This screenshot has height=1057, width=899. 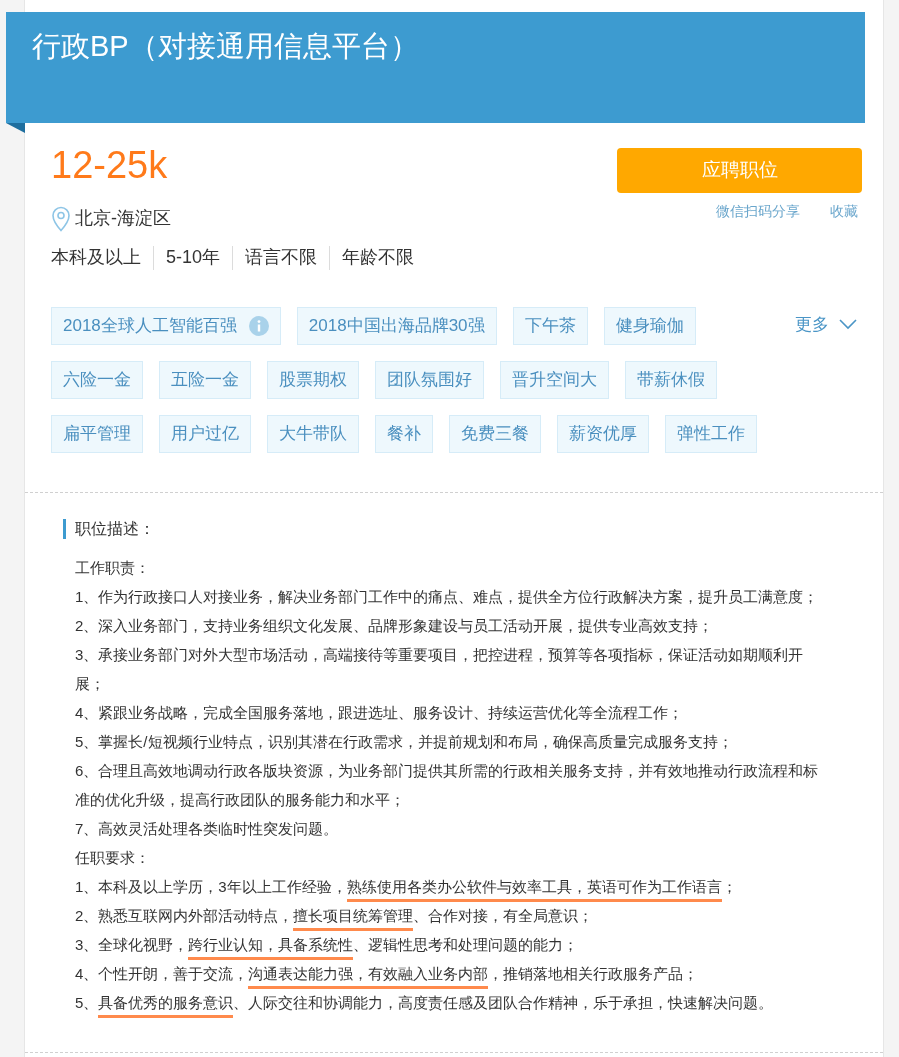 What do you see at coordinates (207, 829) in the screenshot?
I see `description-line: 7、高效灵活处理各类临时性突发问题。` at bounding box center [207, 829].